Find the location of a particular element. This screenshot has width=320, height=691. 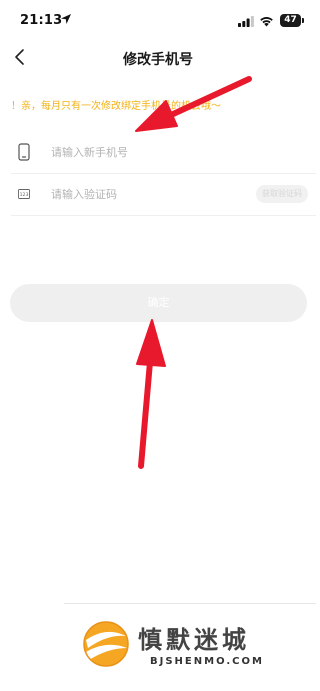

verification-code-row: 123 获取验证码 is located at coordinates (163, 194).